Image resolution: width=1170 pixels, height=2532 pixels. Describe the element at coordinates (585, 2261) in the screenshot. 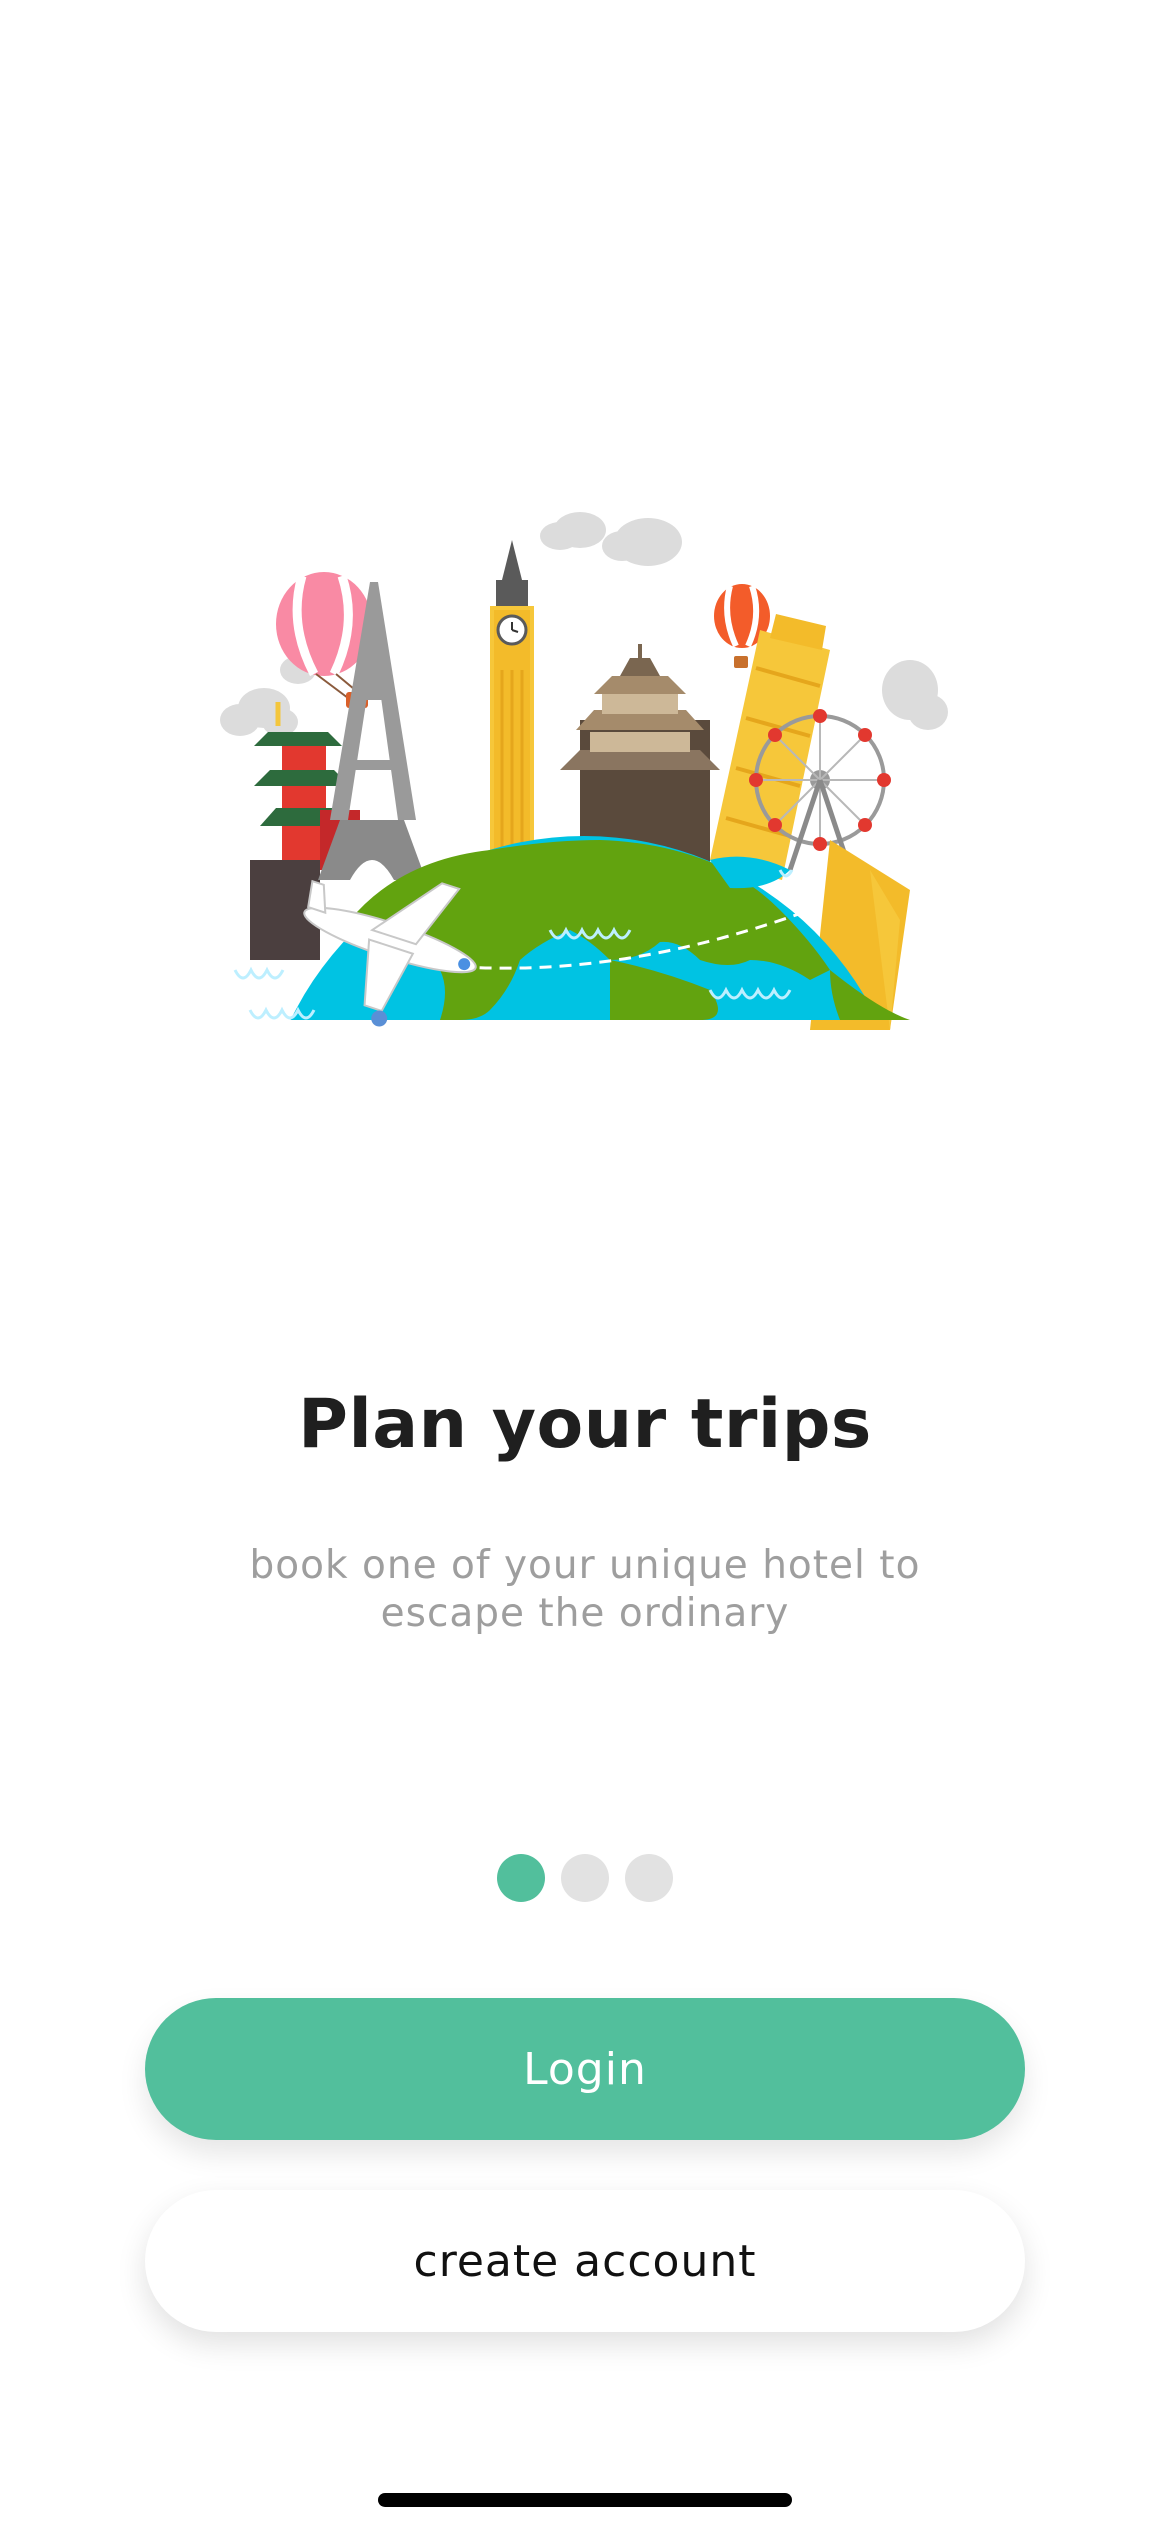

I see `create-account-button: create account` at that location.